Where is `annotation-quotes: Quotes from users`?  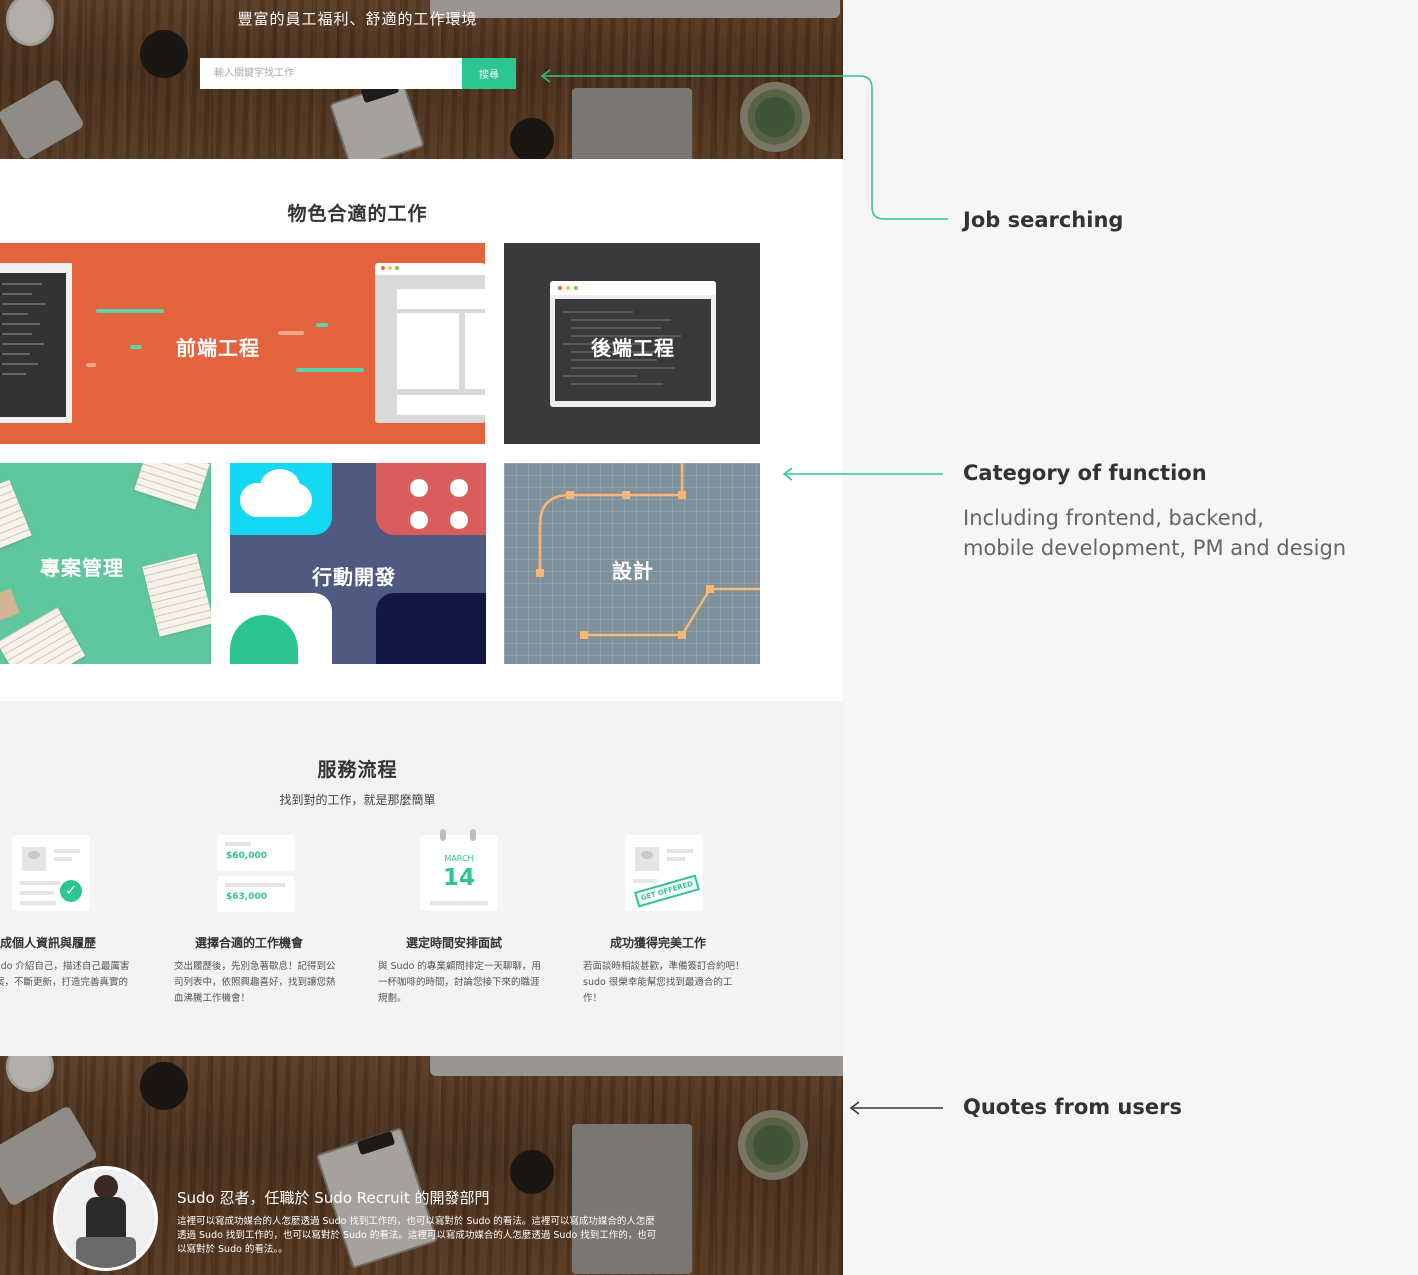
annotation-quotes: Quotes from users is located at coordinates (1072, 1107).